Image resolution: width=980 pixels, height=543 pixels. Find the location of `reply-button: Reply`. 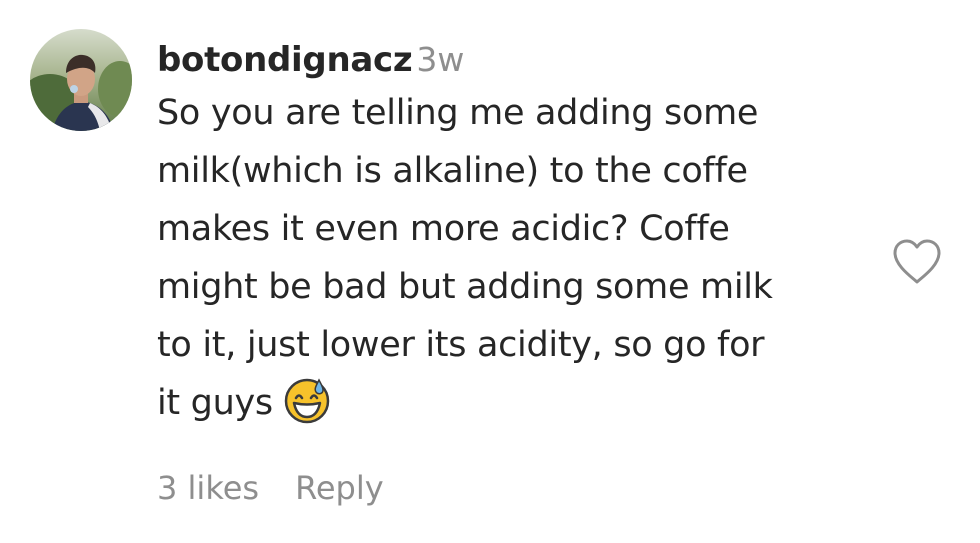

reply-button: Reply is located at coordinates (339, 488).